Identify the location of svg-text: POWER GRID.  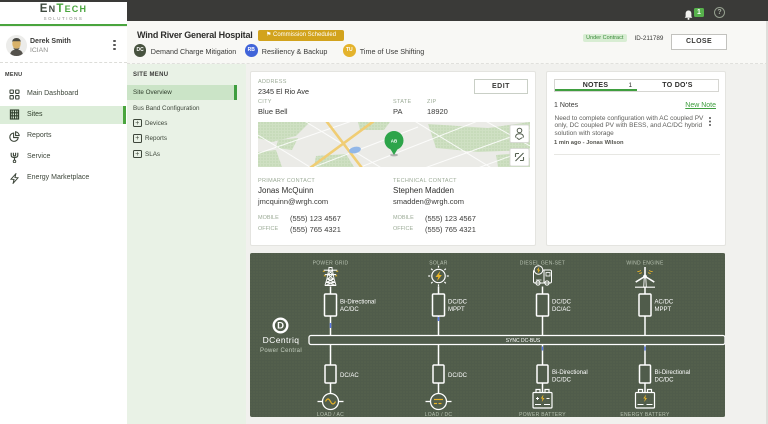
(331, 264).